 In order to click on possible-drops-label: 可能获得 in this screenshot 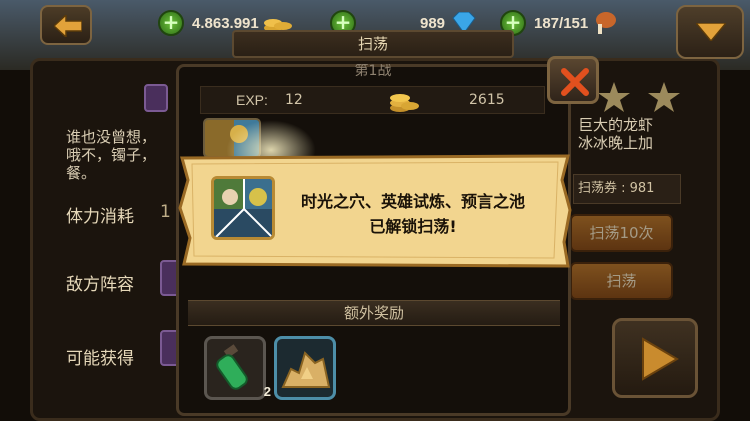, I will do `click(100, 359)`.